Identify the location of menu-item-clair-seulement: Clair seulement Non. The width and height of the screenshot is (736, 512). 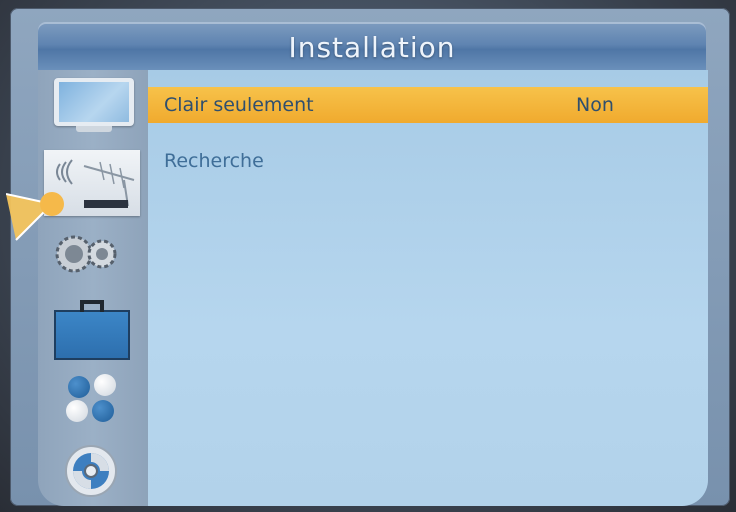
(428, 105).